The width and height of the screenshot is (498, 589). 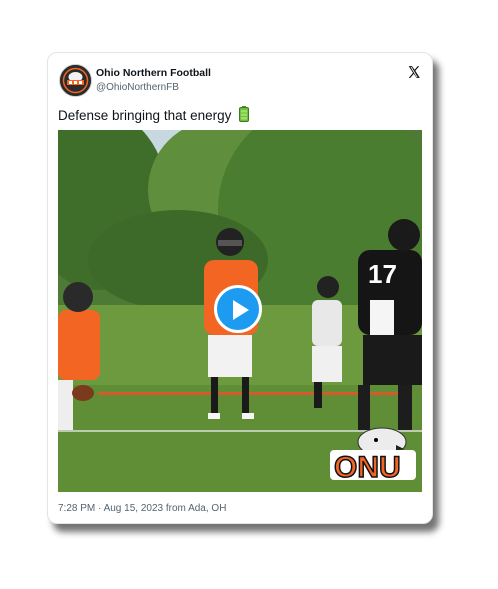 I want to click on author-handle: @OhioNorthernFB, so click(x=137, y=87).